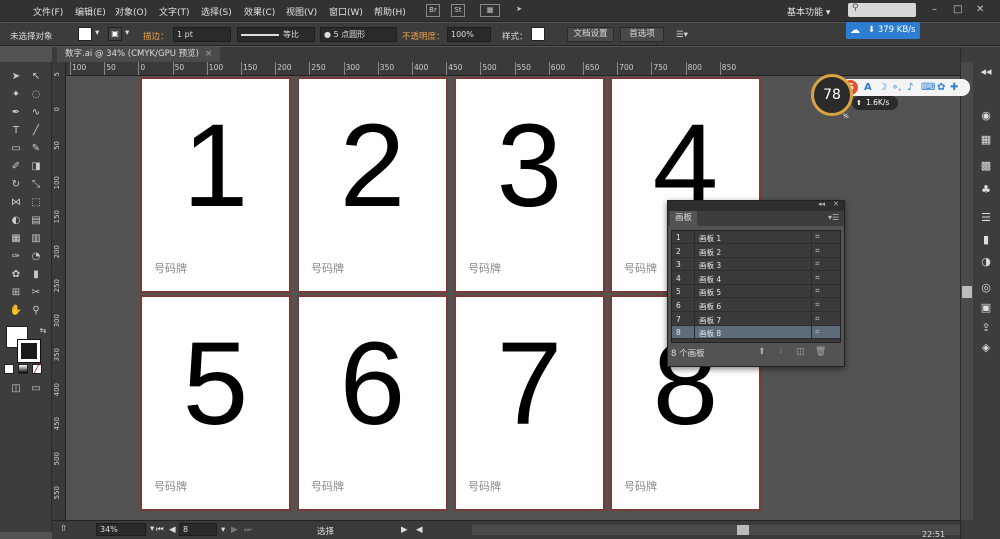 The image size is (1000, 539). Describe the element at coordinates (208, 54) in the screenshot. I see `close-tab-icon: ×` at that location.